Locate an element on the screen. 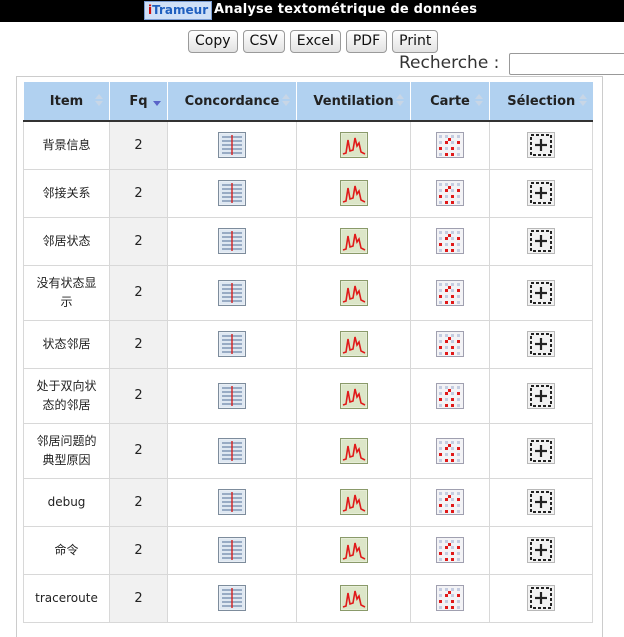 The image size is (624, 637). table-row: 处于双向状态的邻居 2 is located at coordinates (308, 395).